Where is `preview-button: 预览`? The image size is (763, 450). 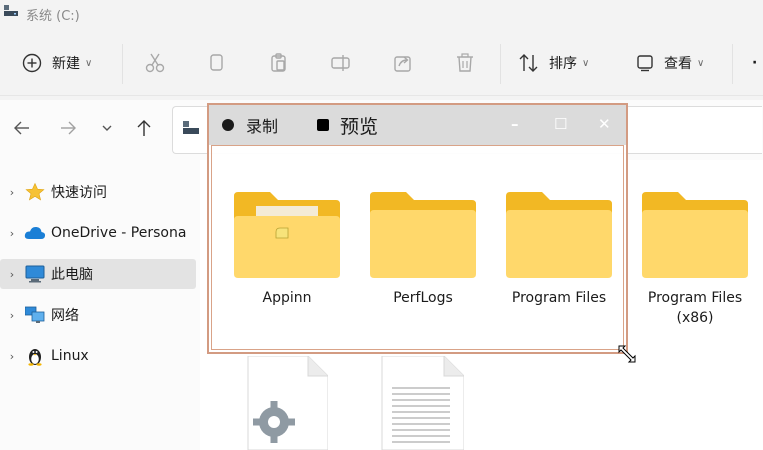 preview-button: 预览 is located at coordinates (347, 125).